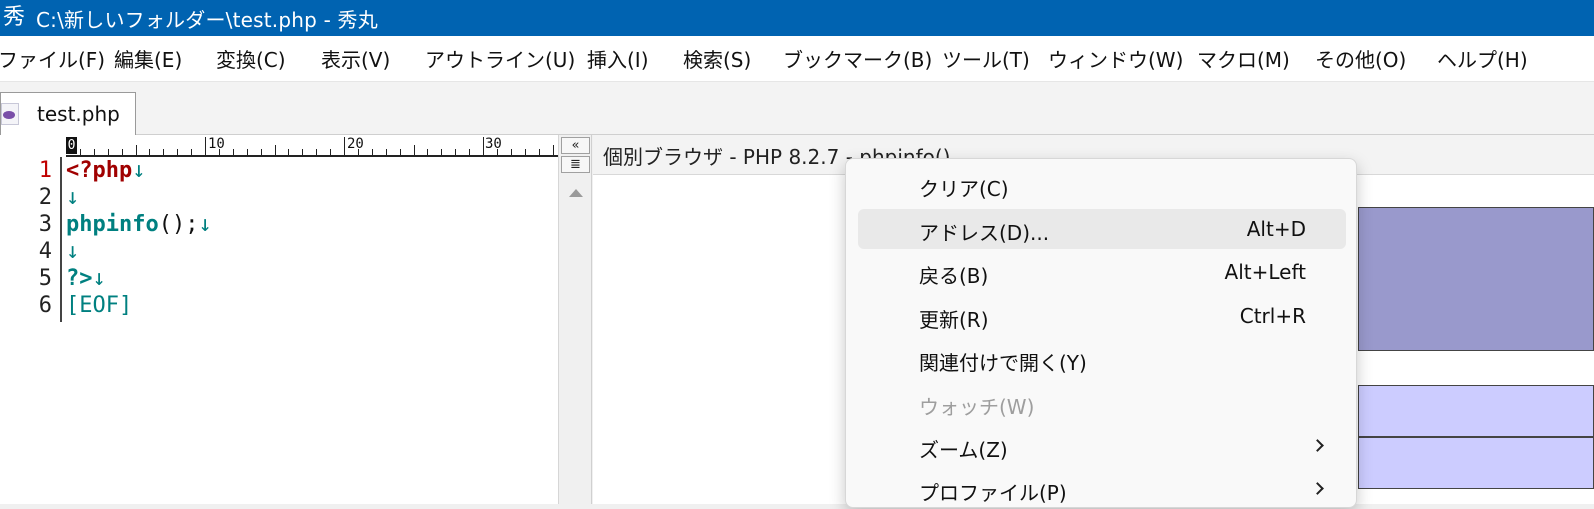 Image resolution: width=1594 pixels, height=509 pixels. I want to click on punctuation: ();, so click(178, 224).